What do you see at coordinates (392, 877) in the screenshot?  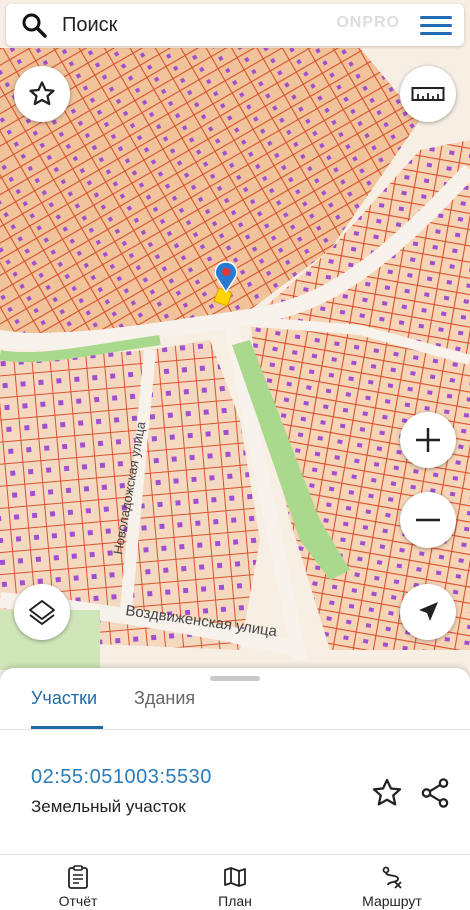 I see `route-icon` at bounding box center [392, 877].